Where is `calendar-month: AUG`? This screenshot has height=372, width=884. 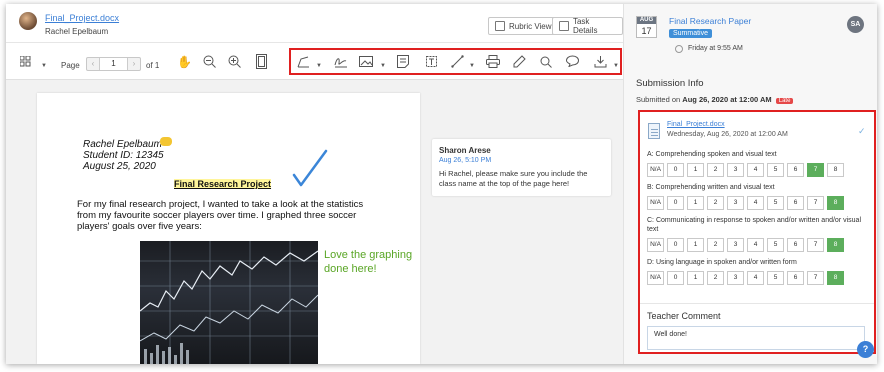
calendar-month: AUG is located at coordinates (646, 20).